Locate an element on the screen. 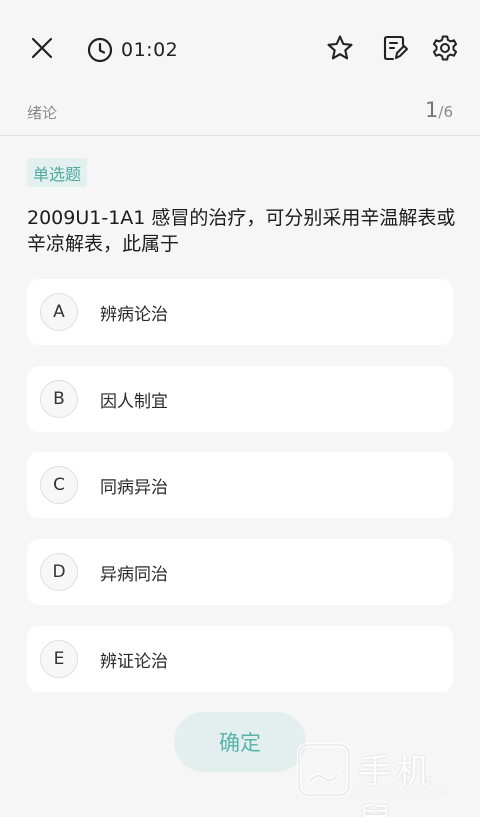 The image size is (480, 817). confirm-button: 确定 is located at coordinates (240, 742).